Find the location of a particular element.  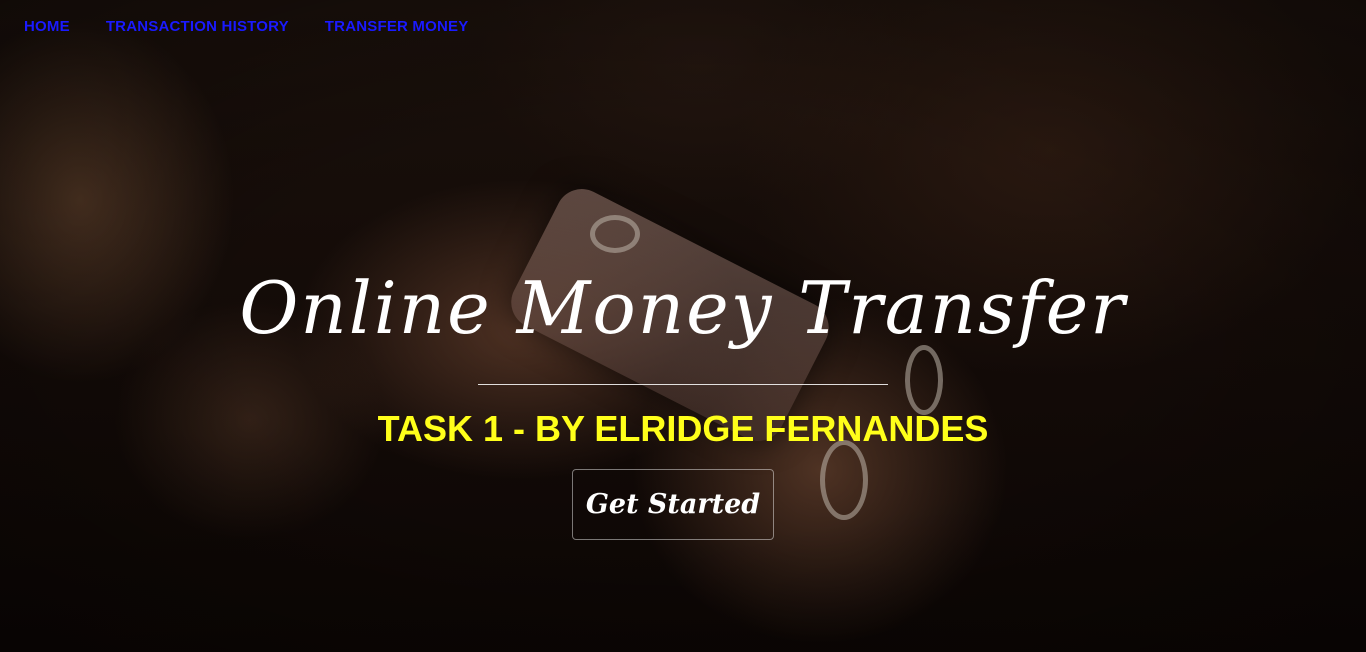

nav-link-transfer-money: TRANSFER MONEY is located at coordinates (397, 26).